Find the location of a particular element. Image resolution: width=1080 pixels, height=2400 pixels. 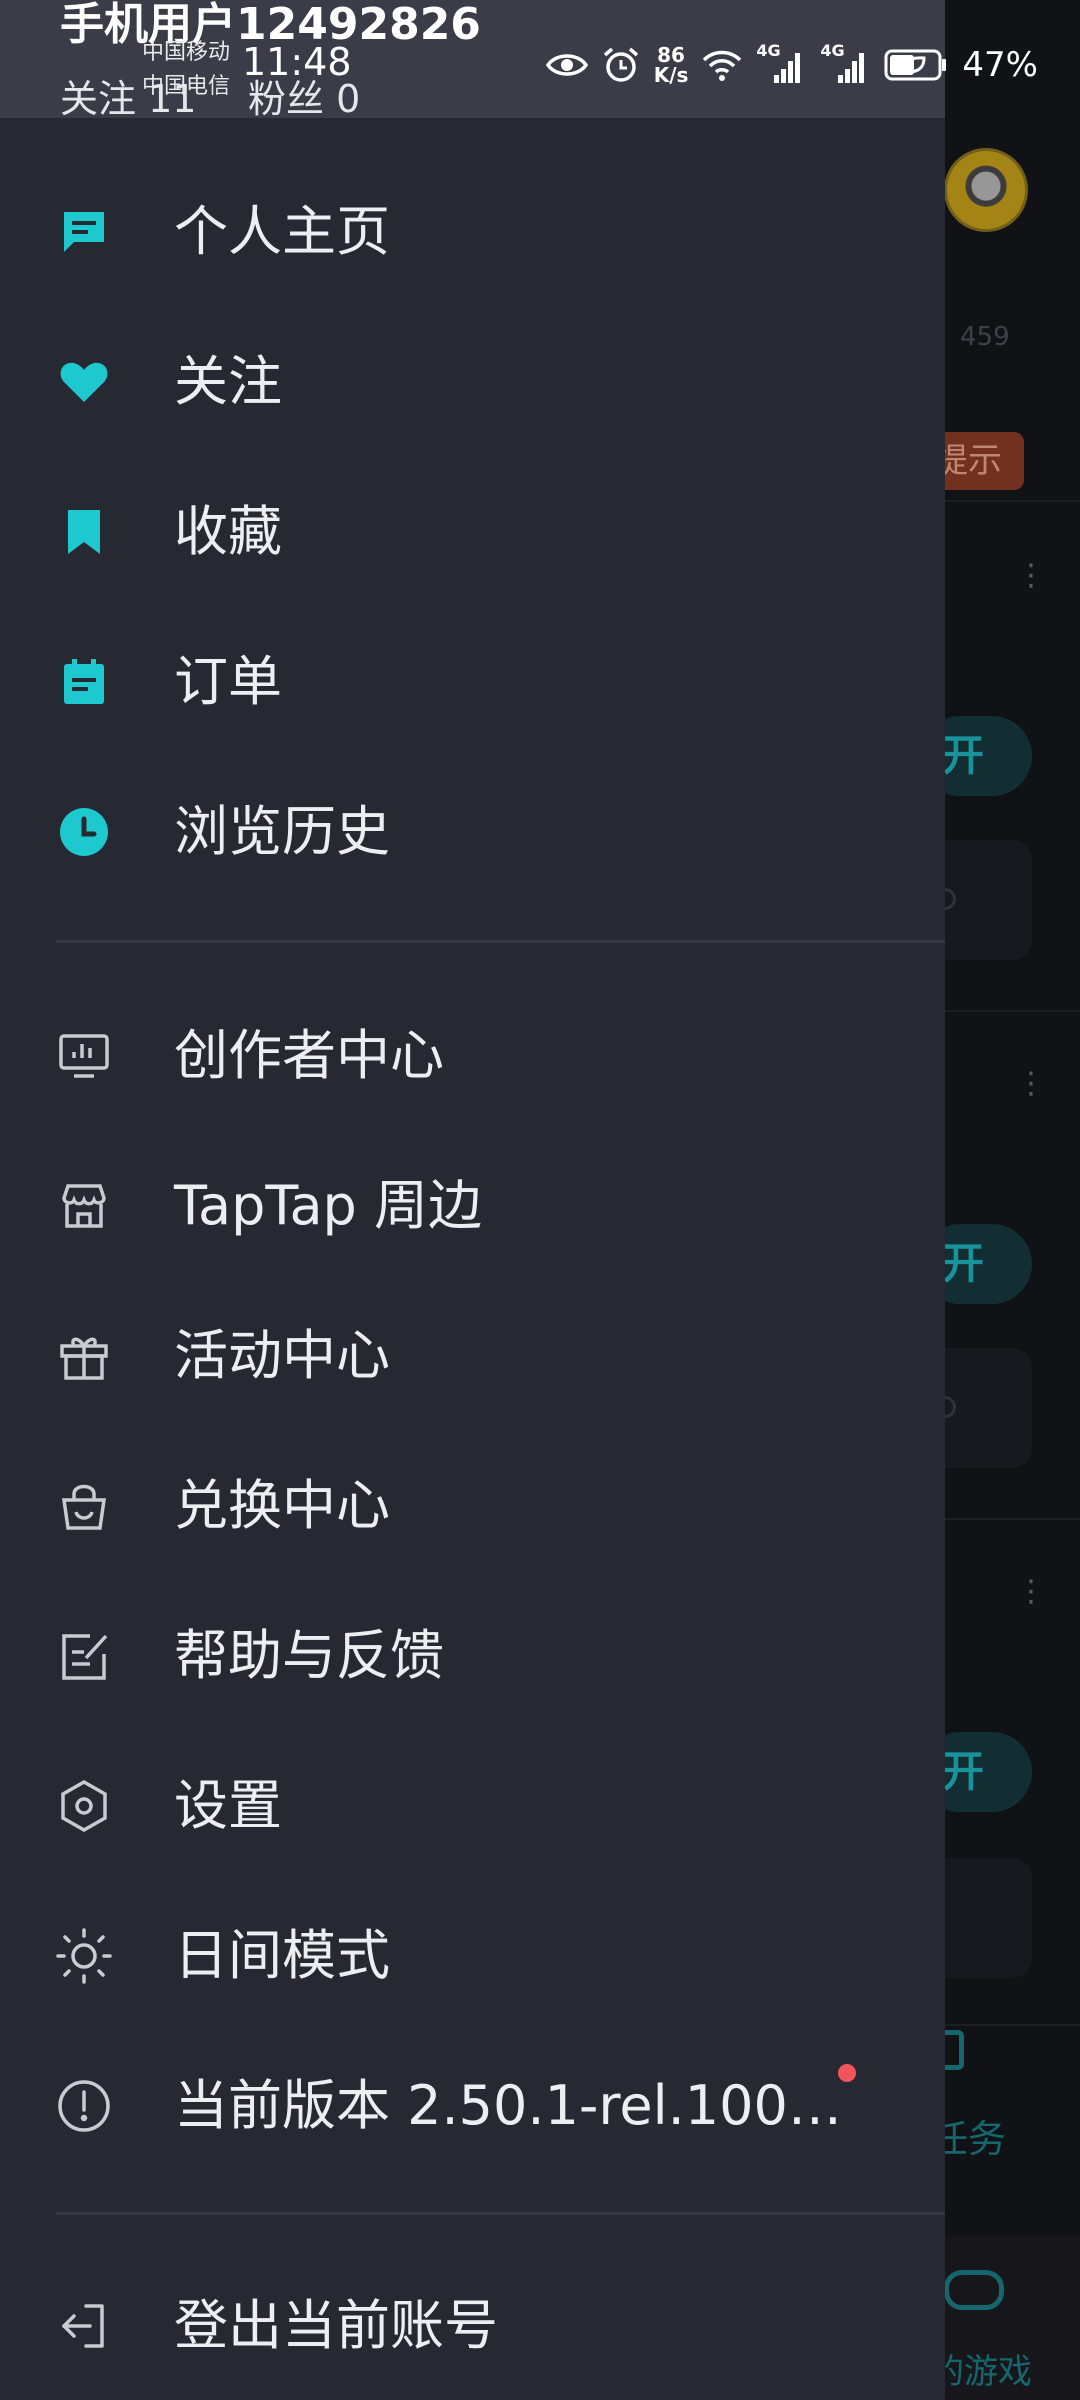

menu-label: 活动中心 is located at coordinates (282, 1355).